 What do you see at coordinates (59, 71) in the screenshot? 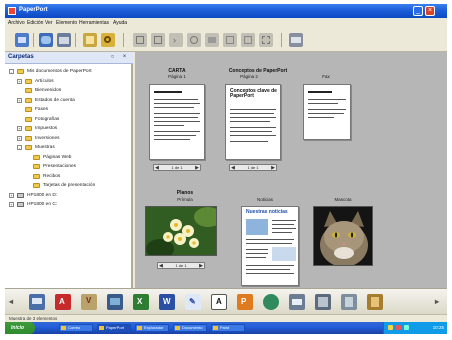
I see `tree-item-label: Mis documentos de PaperPort` at bounding box center [59, 71].